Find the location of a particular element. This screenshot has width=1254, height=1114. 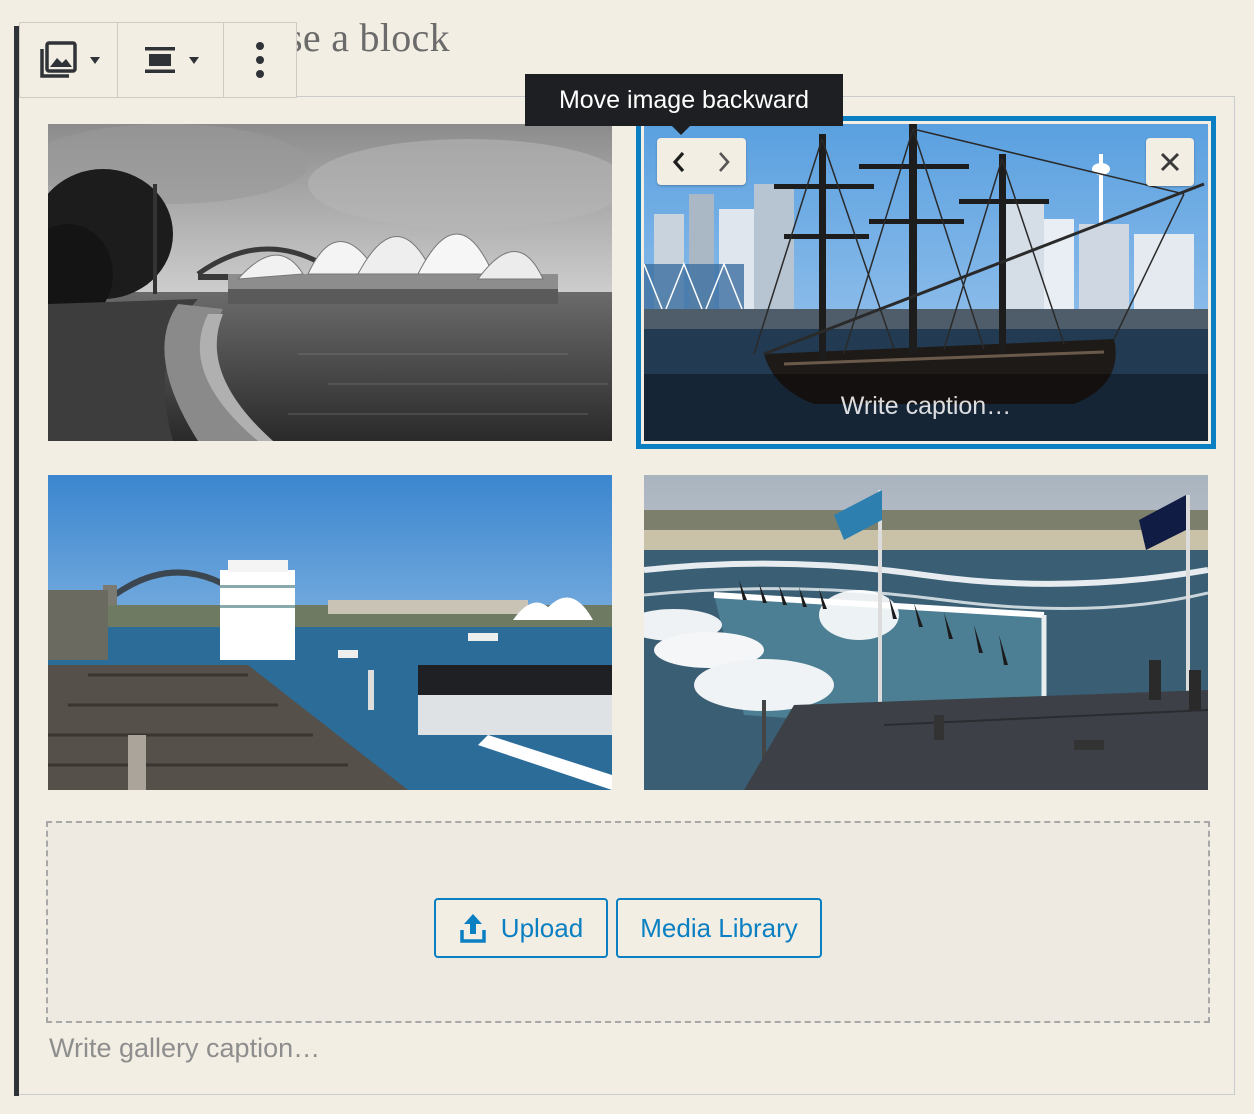

align-center-icon is located at coordinates (159, 60).